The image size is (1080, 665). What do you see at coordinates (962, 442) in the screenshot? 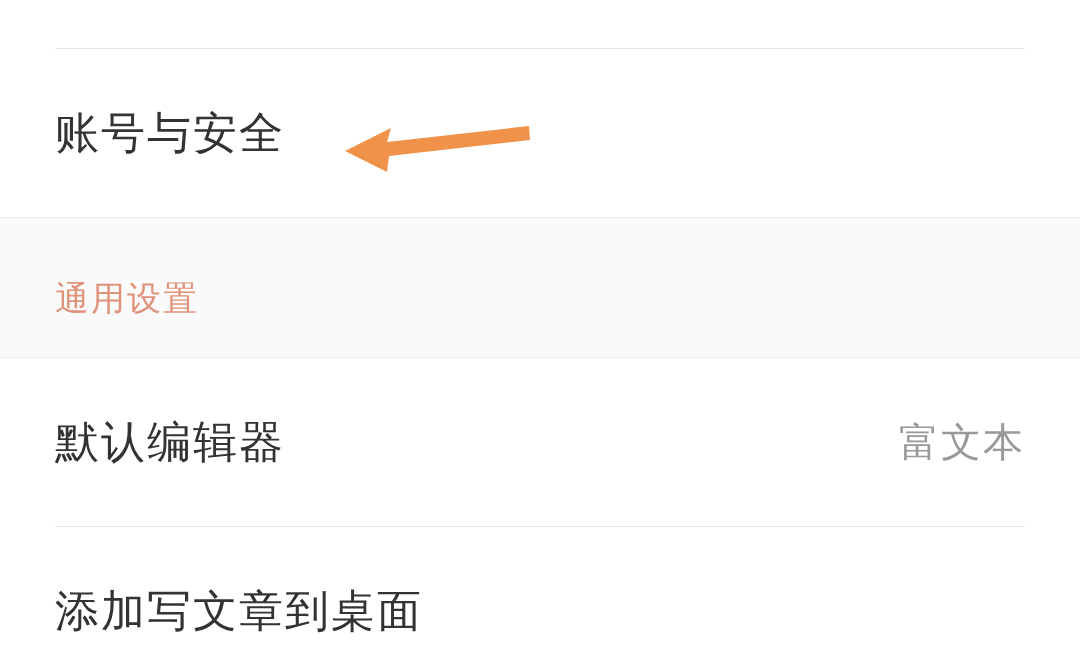
I see `row-value: 富文本` at bounding box center [962, 442].